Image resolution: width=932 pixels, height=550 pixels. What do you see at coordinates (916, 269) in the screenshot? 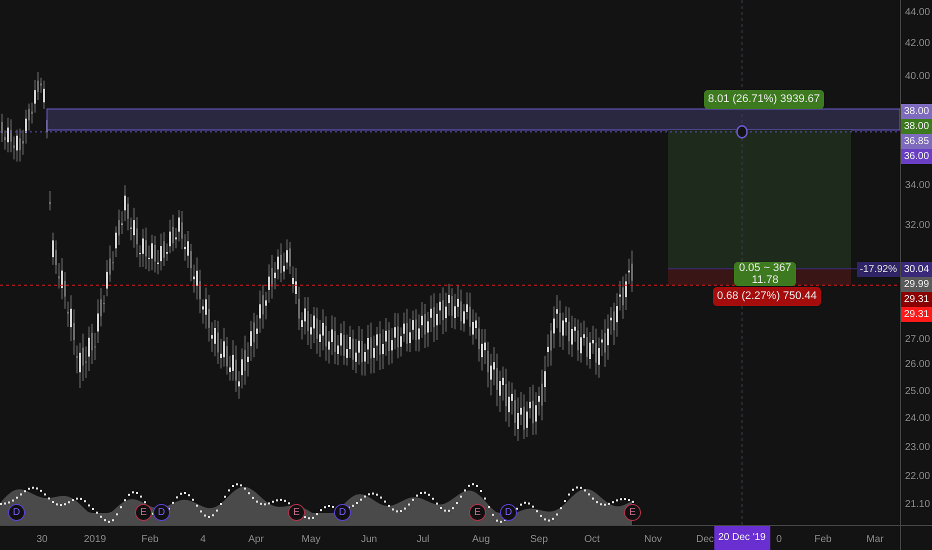
I see `price-tag: 30.04` at bounding box center [916, 269].